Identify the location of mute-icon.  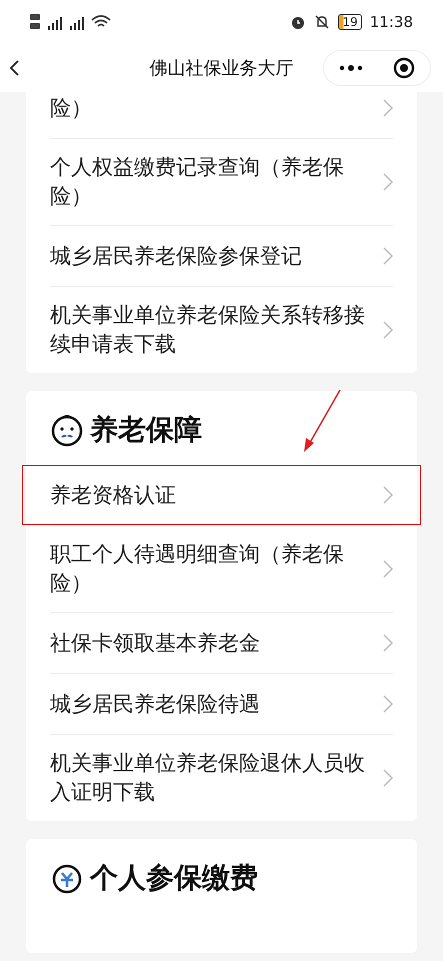
(322, 22).